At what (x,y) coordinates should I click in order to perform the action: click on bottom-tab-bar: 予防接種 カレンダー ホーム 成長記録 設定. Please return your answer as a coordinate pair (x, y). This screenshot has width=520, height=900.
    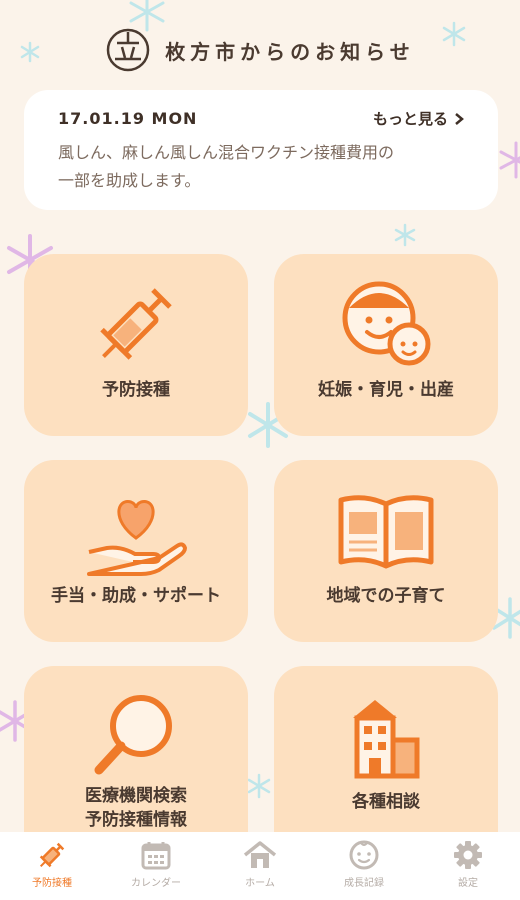
    Looking at the image, I should click on (260, 866).